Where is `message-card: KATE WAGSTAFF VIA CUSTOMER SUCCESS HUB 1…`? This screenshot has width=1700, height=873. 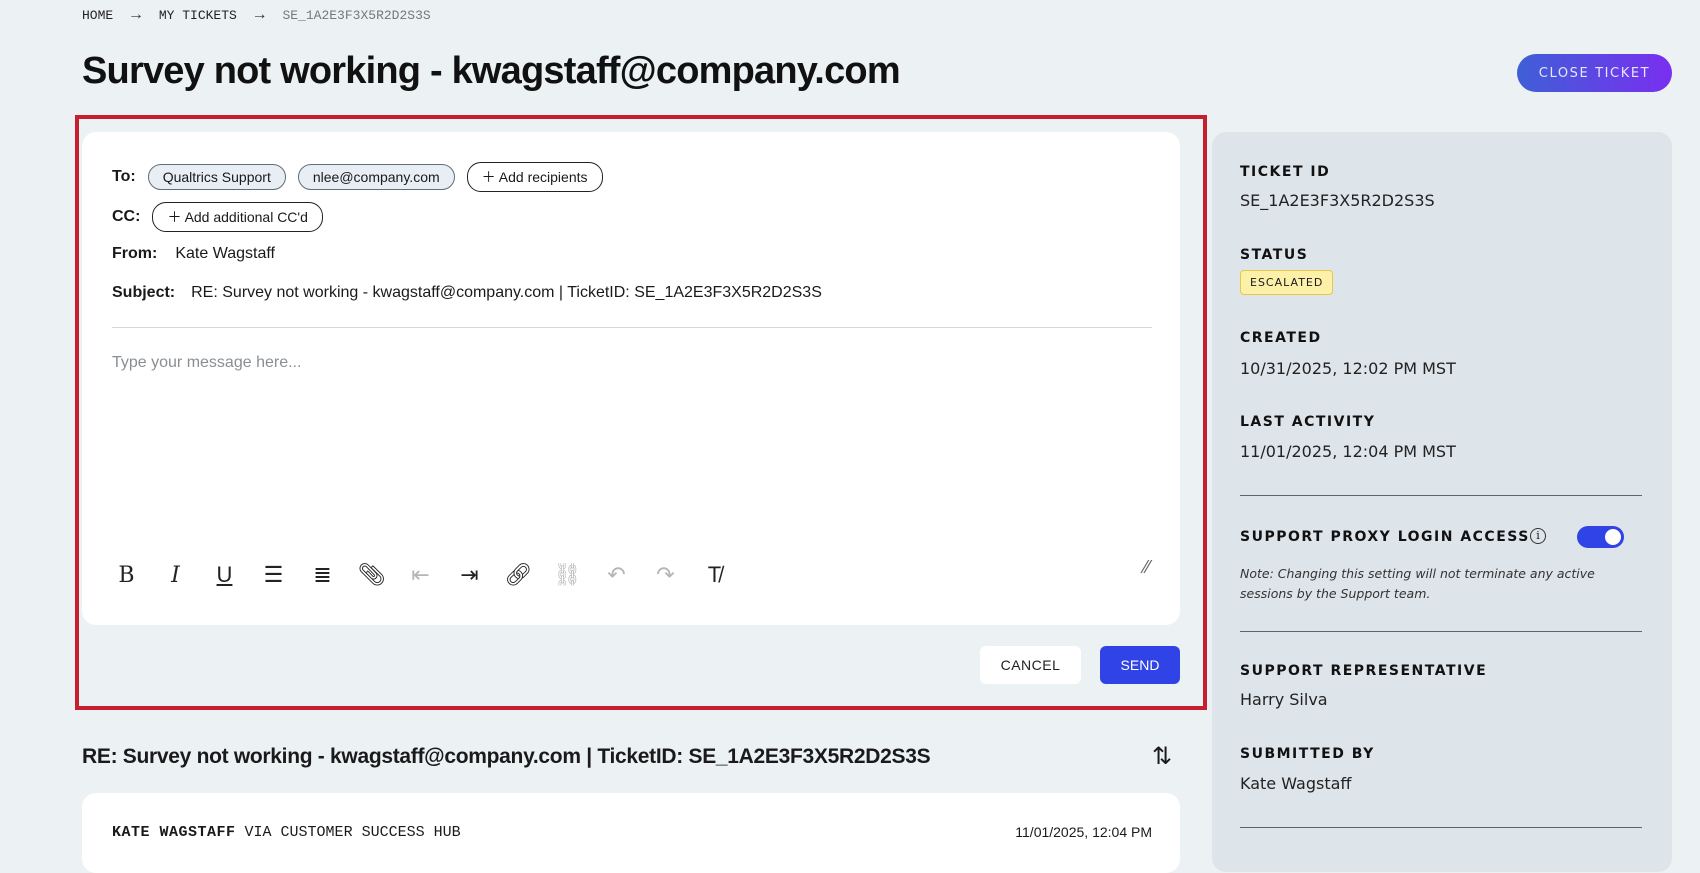
message-card: KATE WAGSTAFF VIA CUSTOMER SUCCESS HUB 1… is located at coordinates (631, 833).